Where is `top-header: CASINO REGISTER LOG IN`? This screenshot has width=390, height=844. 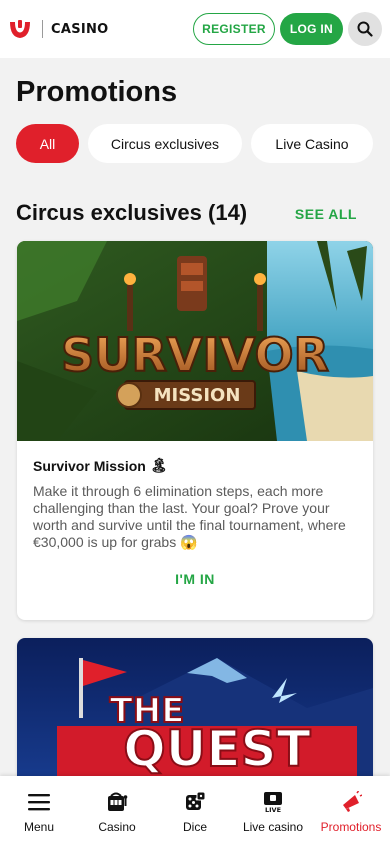
top-header: CASINO REGISTER LOG IN is located at coordinates (195, 29).